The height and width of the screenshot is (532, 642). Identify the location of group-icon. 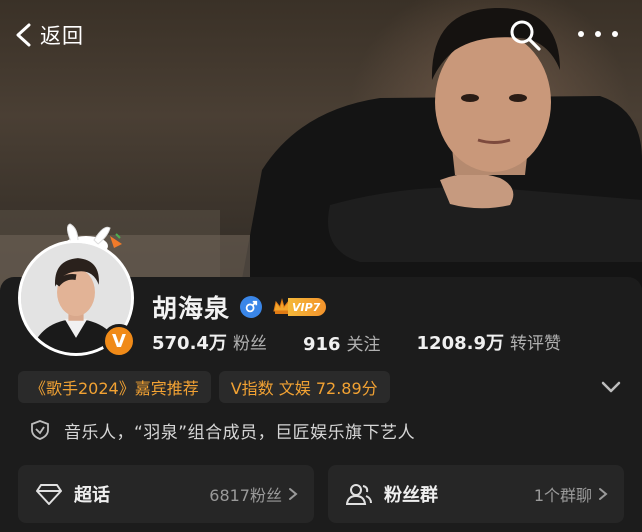
(359, 494).